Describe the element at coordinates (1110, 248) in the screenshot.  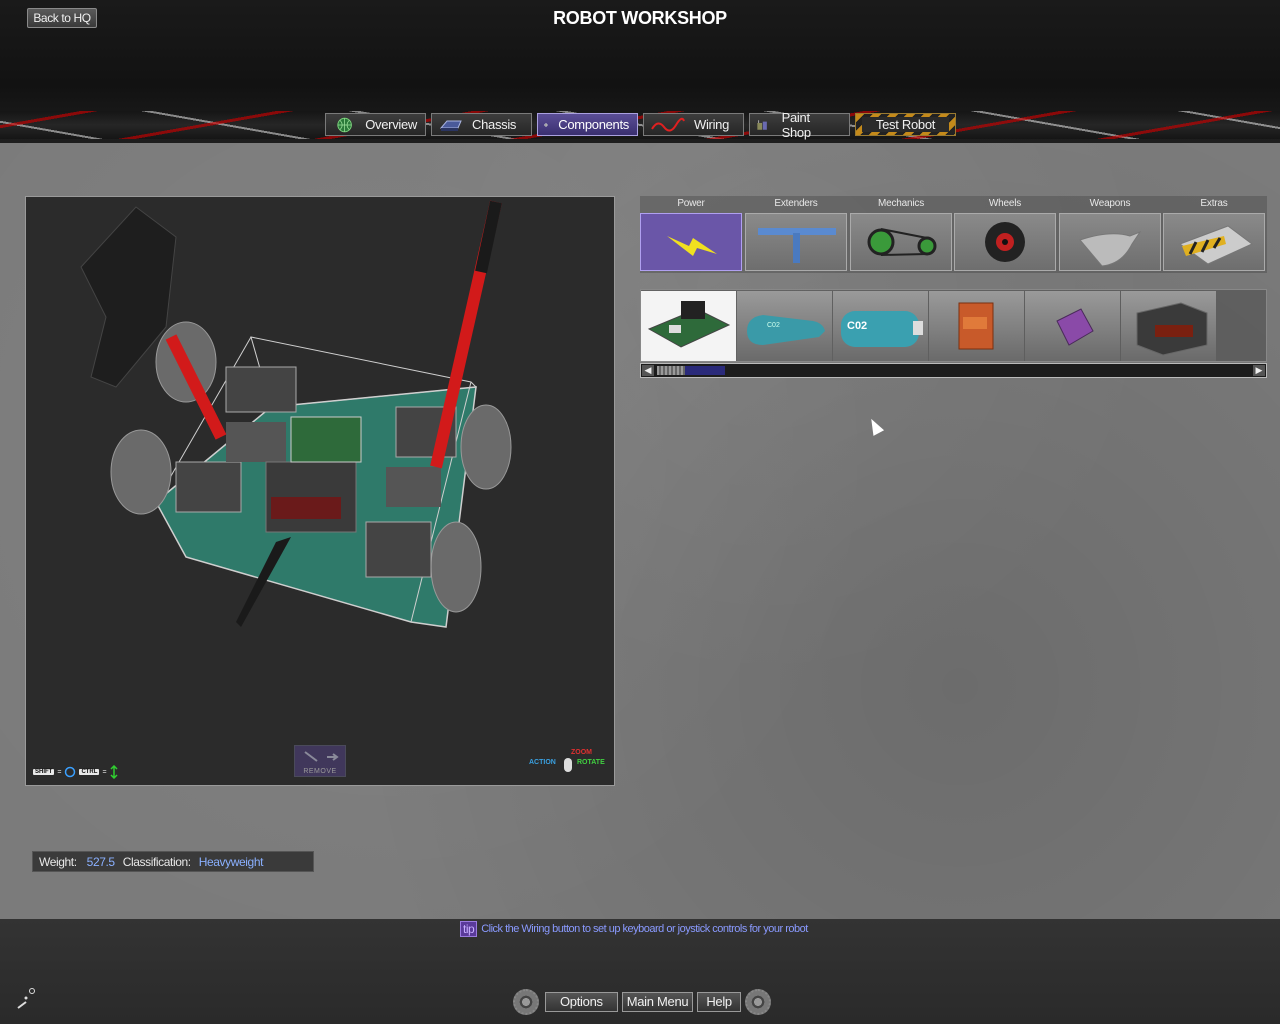
I see `blade-icon` at that location.